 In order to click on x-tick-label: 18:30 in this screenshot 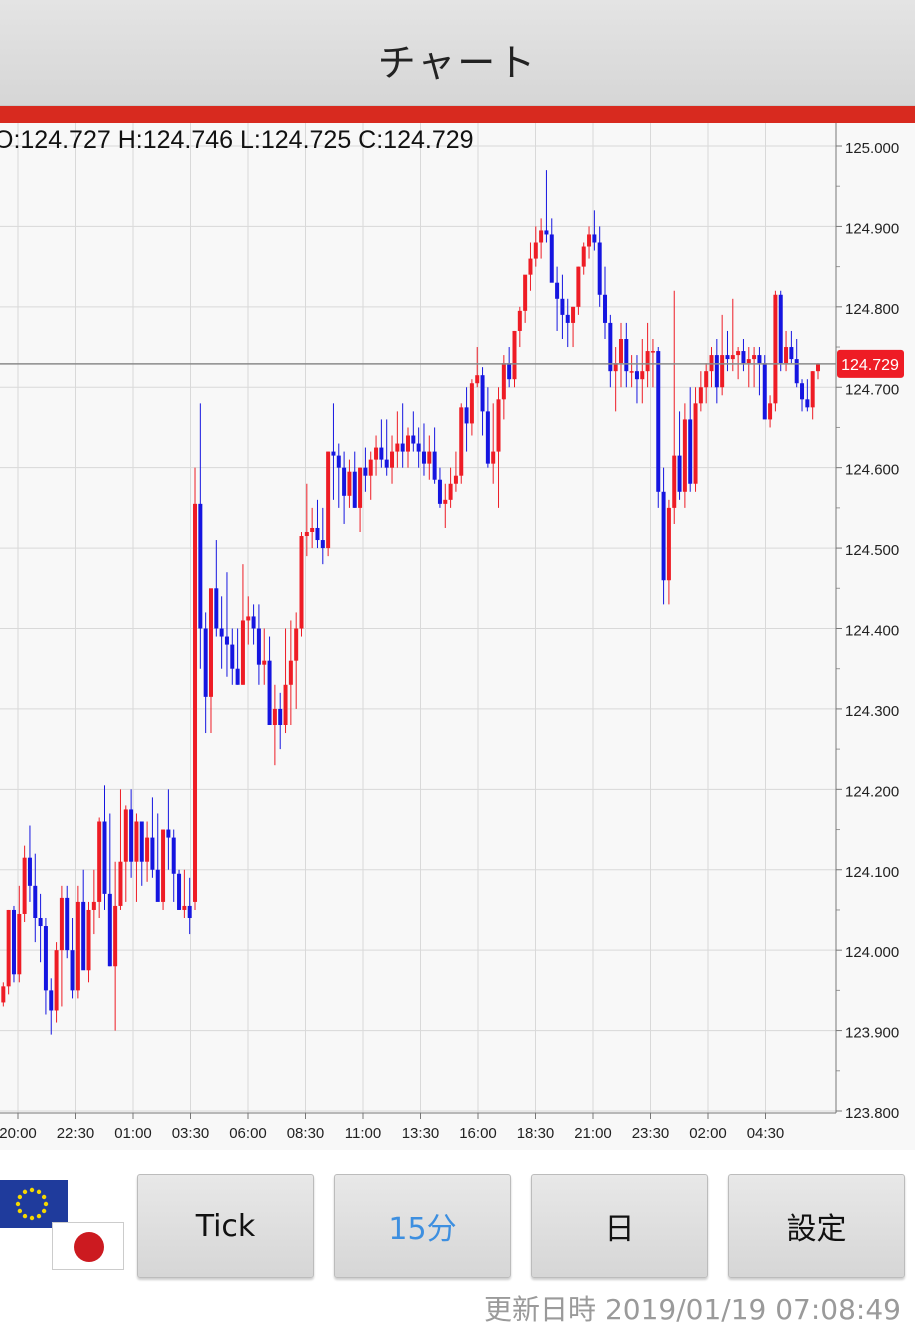, I will do `click(536, 1133)`.